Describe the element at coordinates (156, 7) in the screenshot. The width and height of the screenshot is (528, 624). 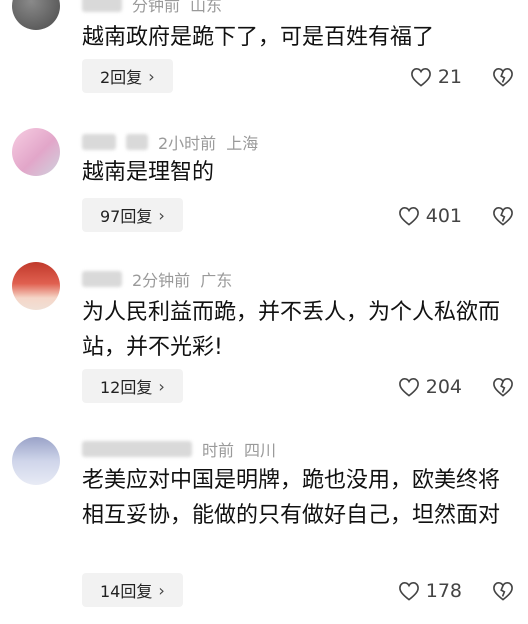
I see `comment-time: 分钟前` at that location.